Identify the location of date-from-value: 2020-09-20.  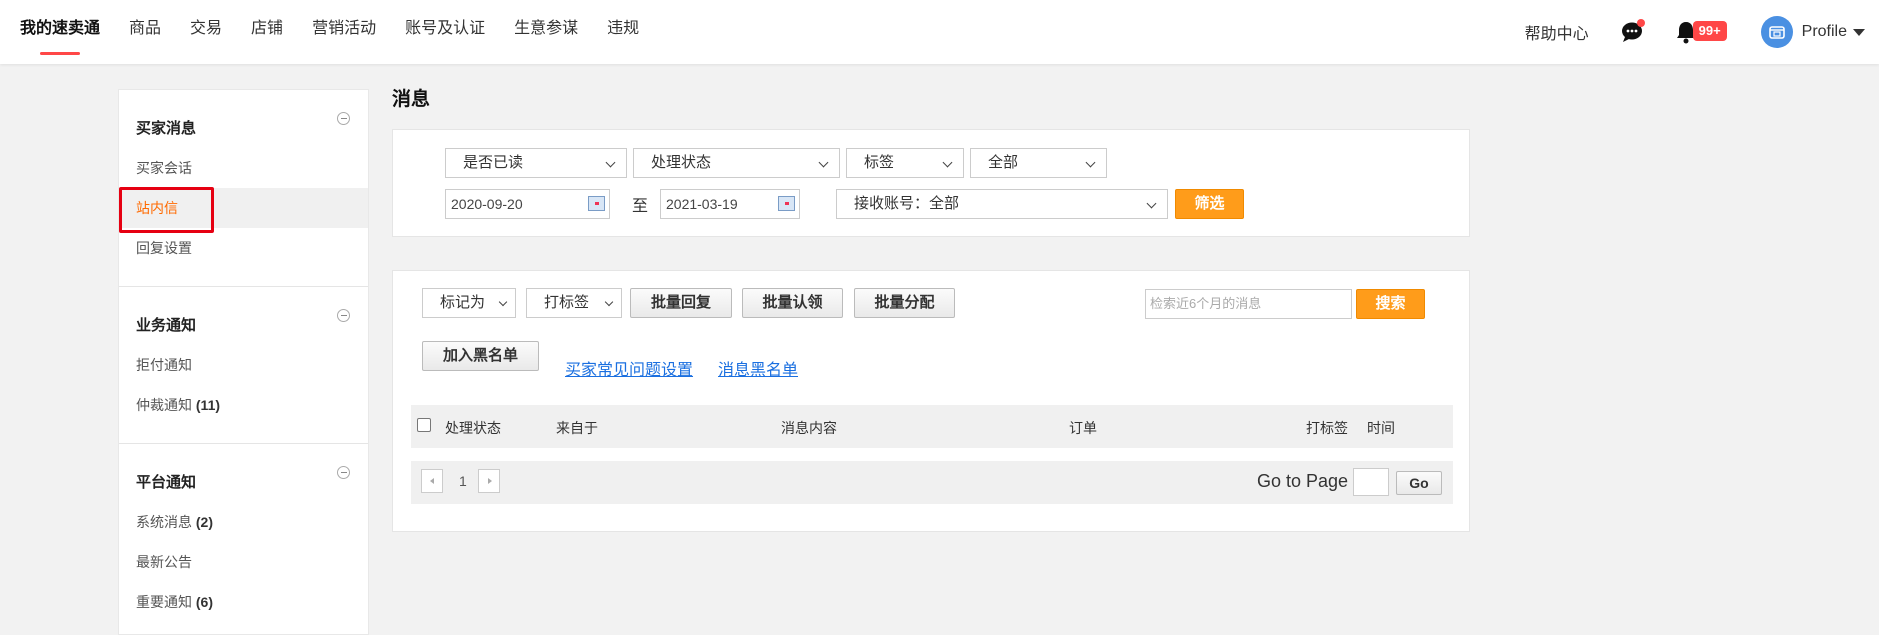
(487, 204).